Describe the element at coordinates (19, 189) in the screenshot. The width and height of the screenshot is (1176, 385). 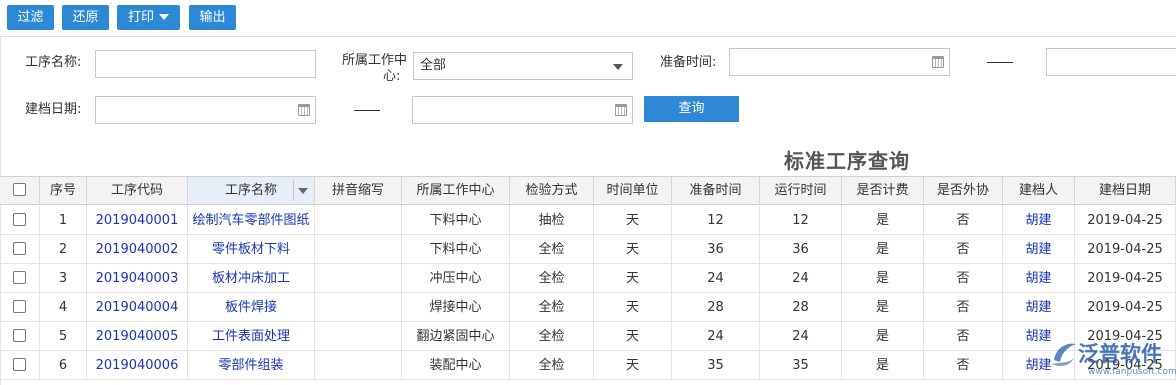
I see `select-all-checkbox` at that location.